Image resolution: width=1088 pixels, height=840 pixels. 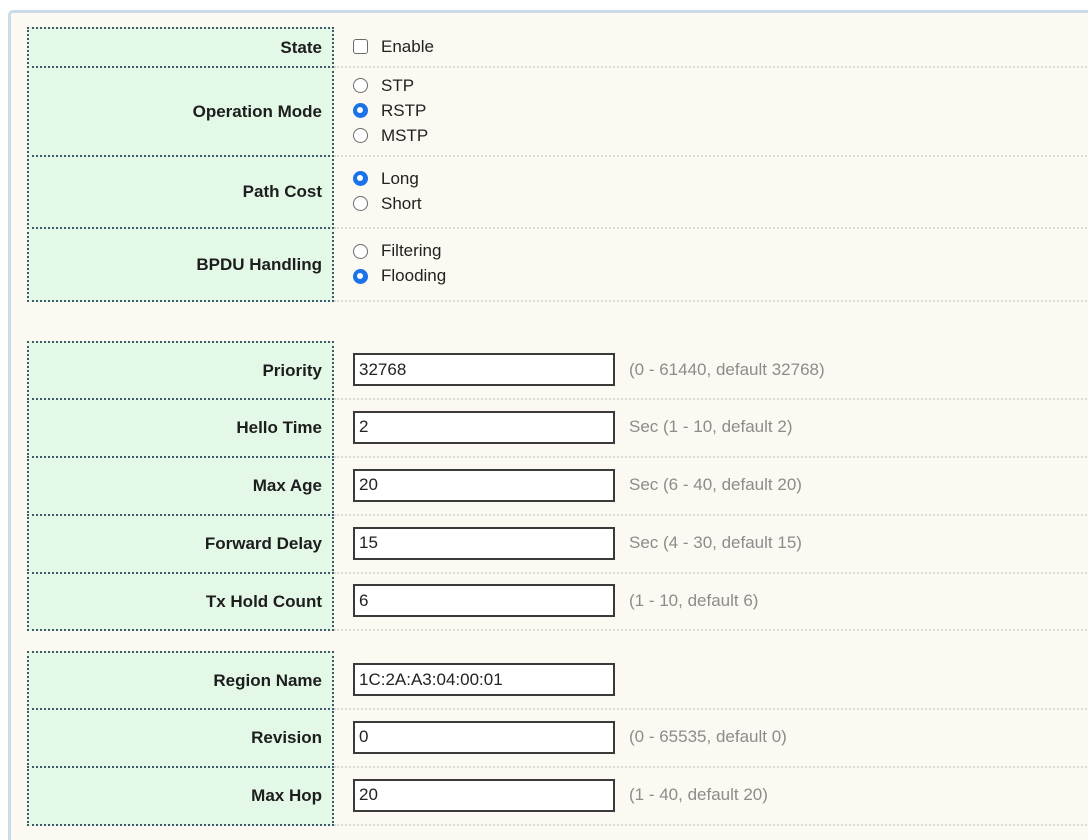 I want to click on forward-delay-field: Sec (4 - 30, default 15), so click(x=711, y=544).